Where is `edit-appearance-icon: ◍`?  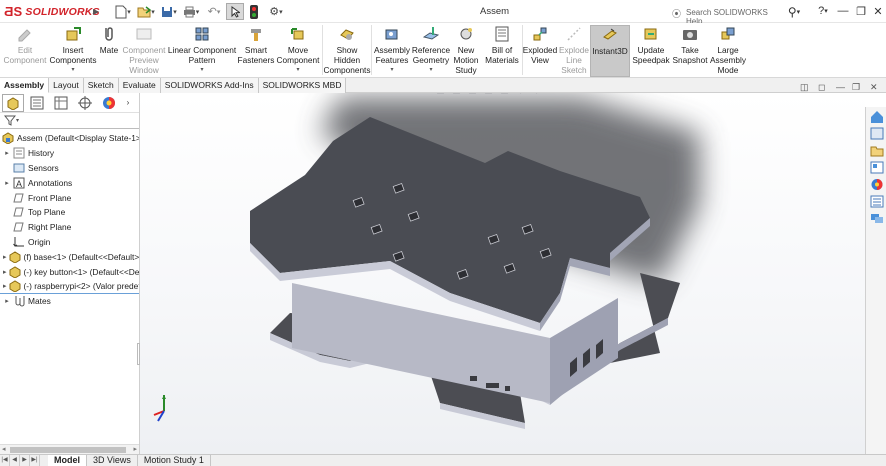
edit-appearance-icon: ◍ is located at coordinates (536, 94).